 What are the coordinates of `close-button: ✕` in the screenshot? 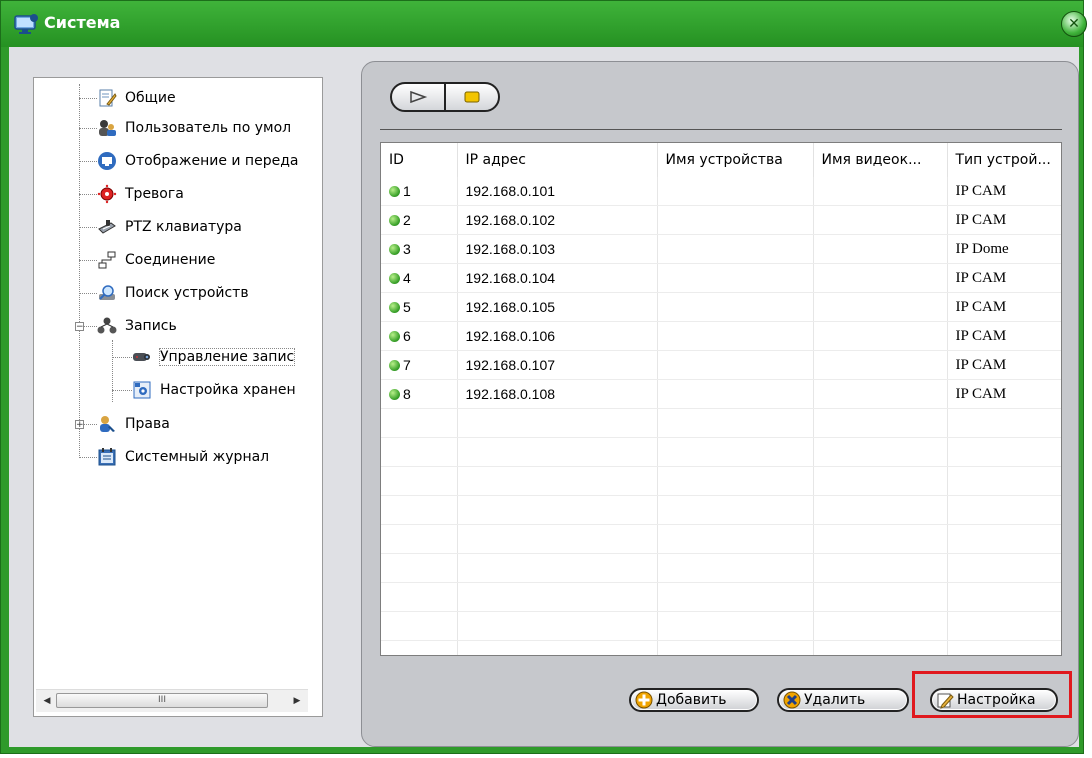 It's located at (1074, 24).